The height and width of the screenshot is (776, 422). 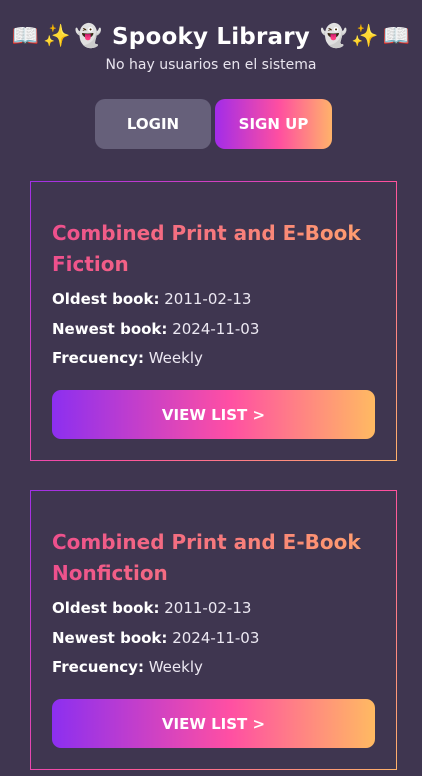 I want to click on page-title: Spooky Library, so click(x=211, y=37).